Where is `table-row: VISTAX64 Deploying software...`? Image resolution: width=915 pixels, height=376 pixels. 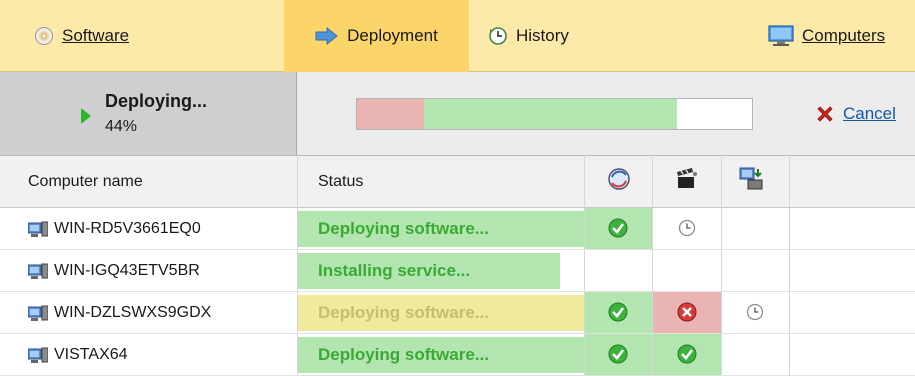
table-row: VISTAX64 Deploying software... is located at coordinates (457, 355).